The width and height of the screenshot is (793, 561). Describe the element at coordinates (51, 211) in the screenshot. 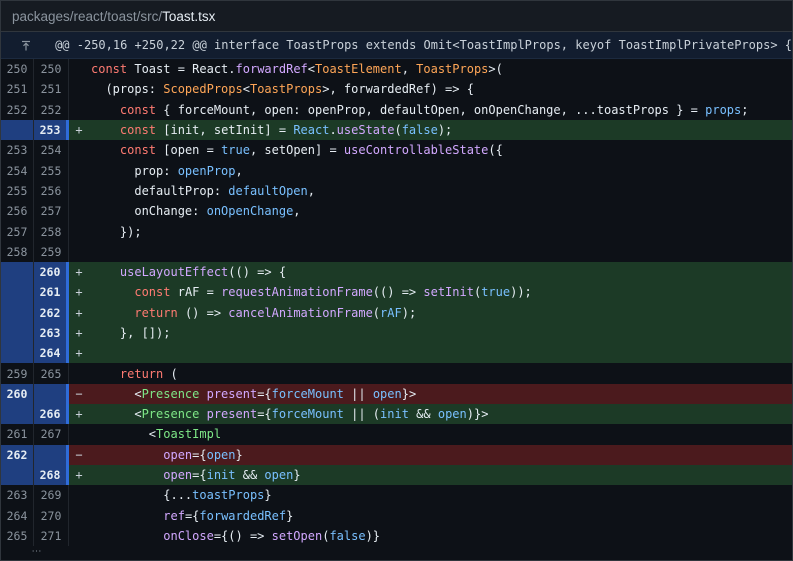

I see `new-line-number: 257` at that location.